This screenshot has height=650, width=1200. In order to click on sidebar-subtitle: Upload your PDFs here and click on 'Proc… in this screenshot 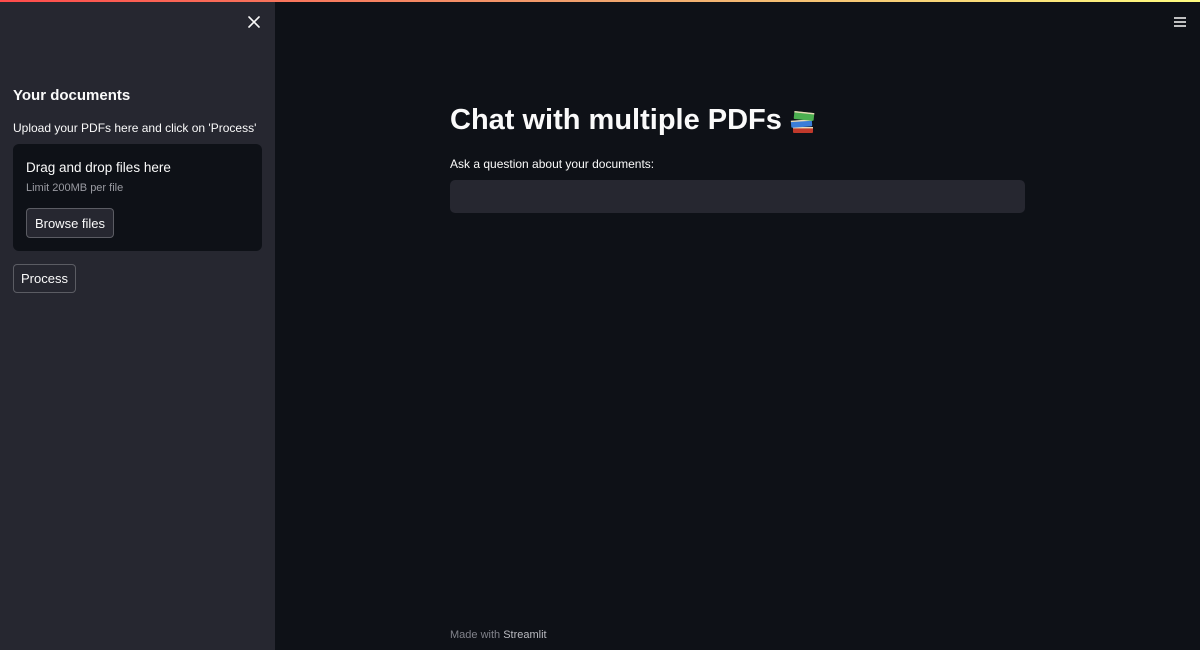, I will do `click(135, 128)`.